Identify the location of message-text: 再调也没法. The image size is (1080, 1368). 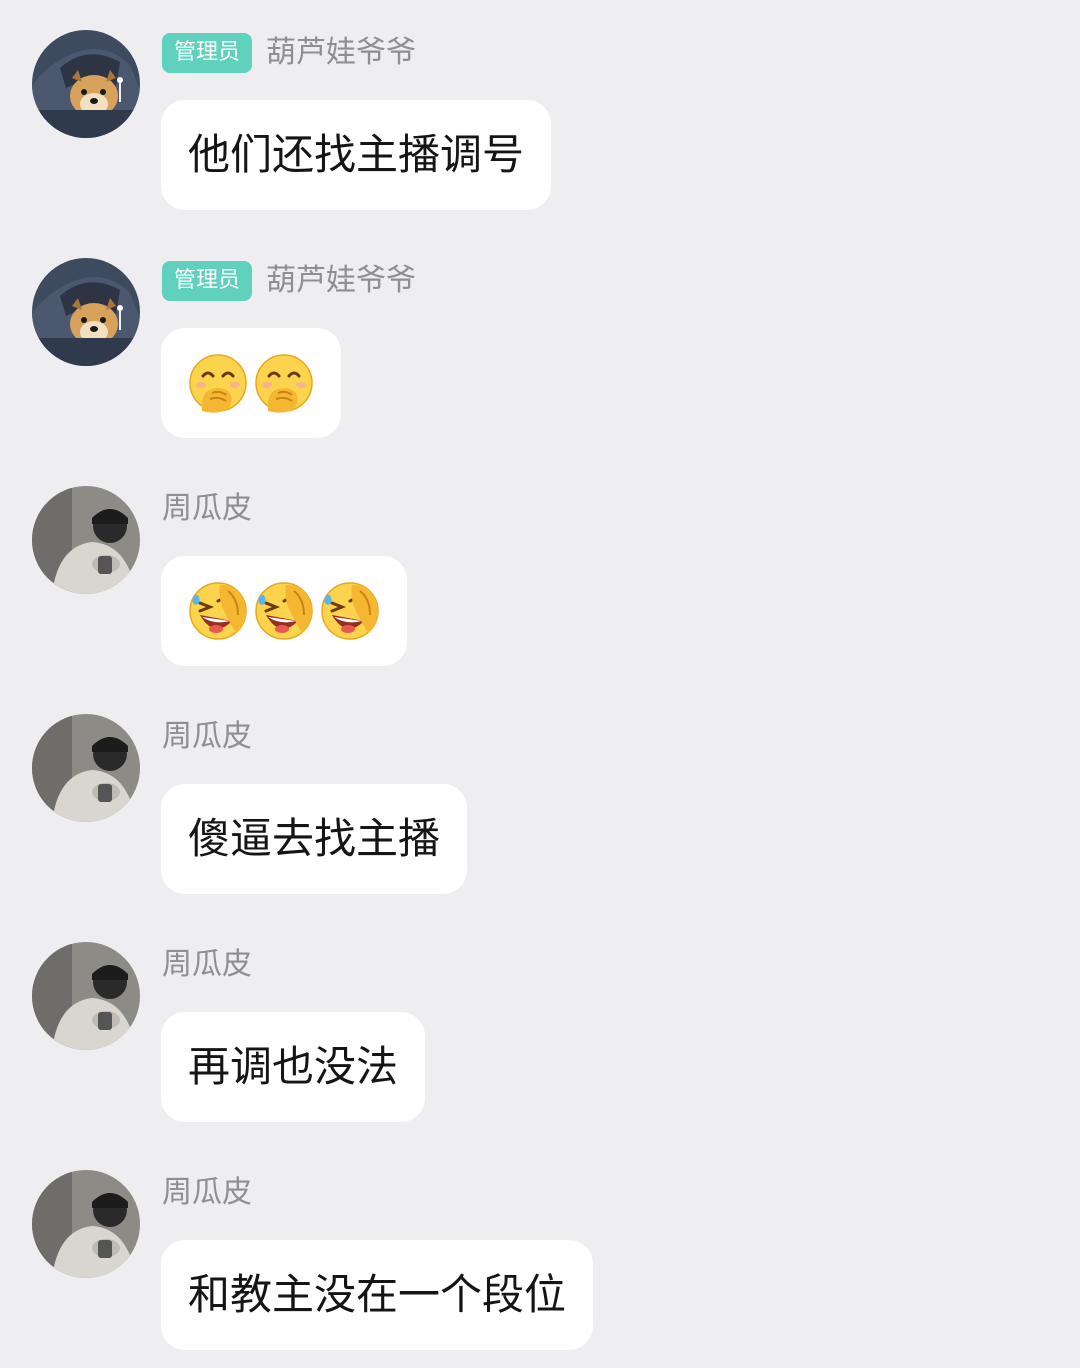
(293, 1066).